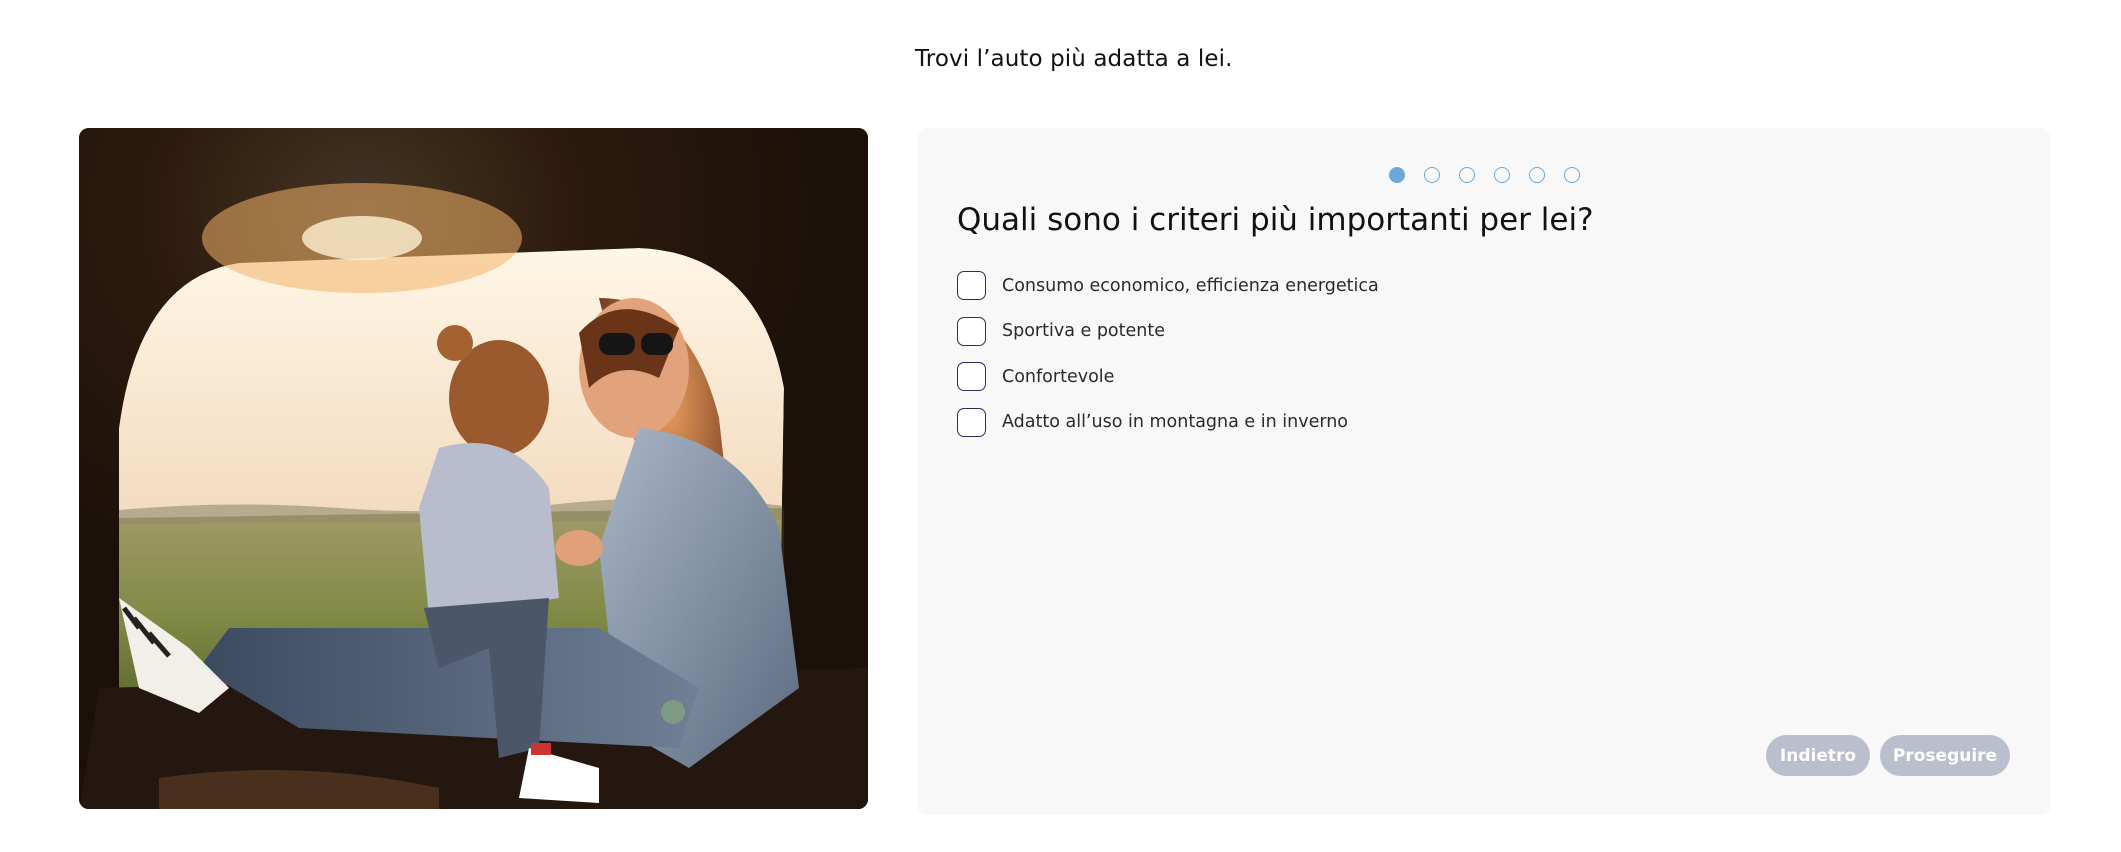 The height and width of the screenshot is (852, 2121). I want to click on option-label: Consumo economico, efficienza energetica, so click(1190, 285).